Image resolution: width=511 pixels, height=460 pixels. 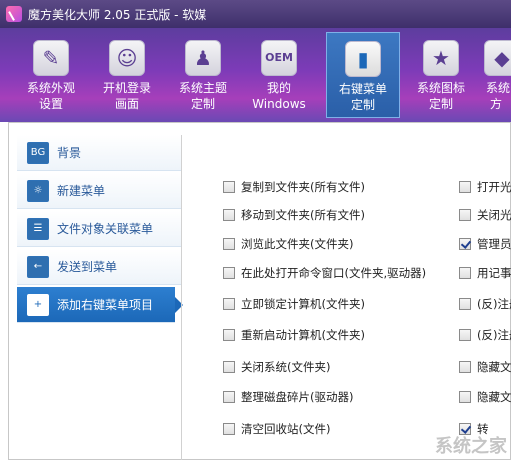 I want to click on watermark: 系统之家, so click(x=471, y=446).